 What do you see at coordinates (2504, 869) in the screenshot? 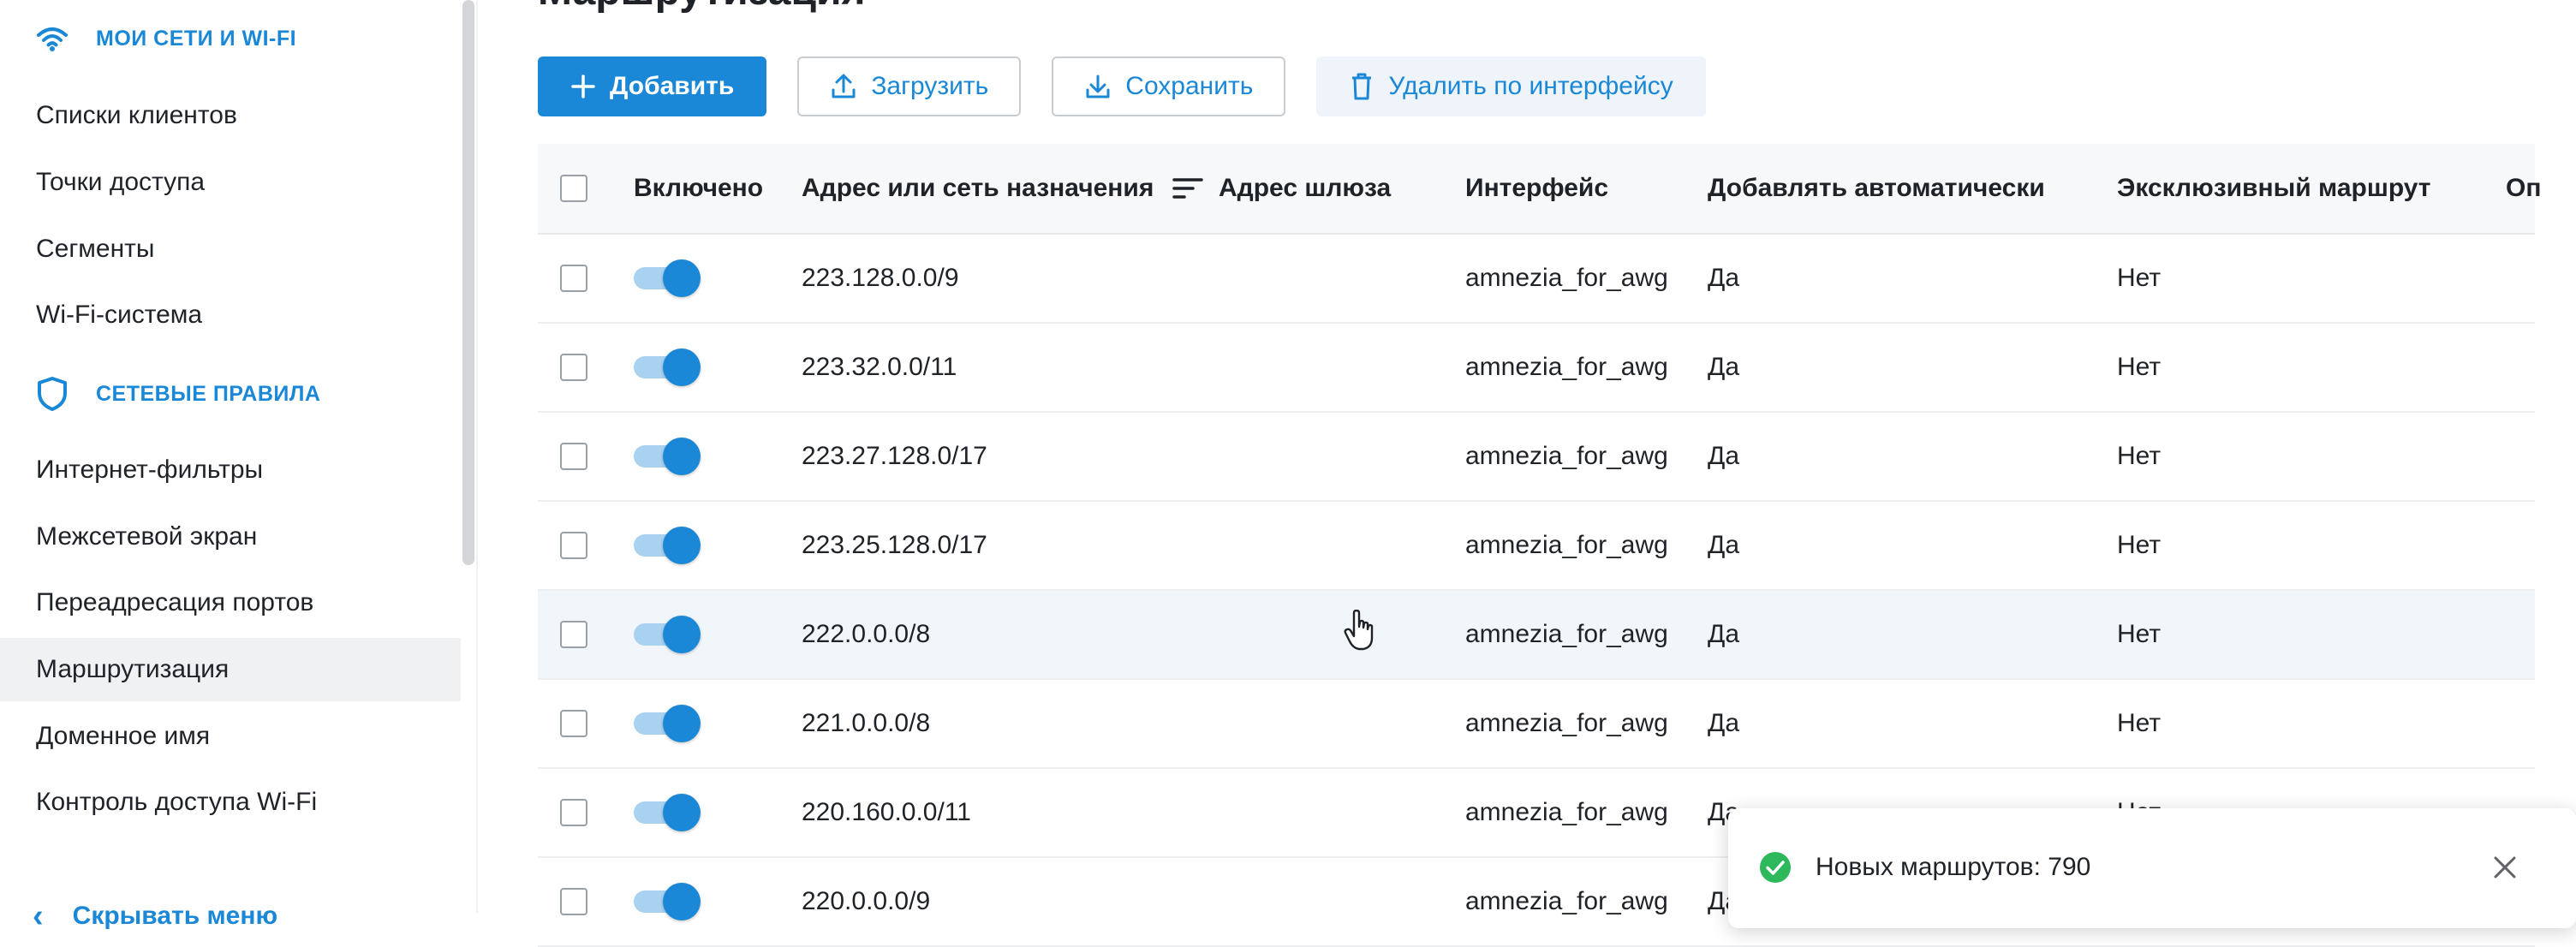
I see `close-icon` at bounding box center [2504, 869].